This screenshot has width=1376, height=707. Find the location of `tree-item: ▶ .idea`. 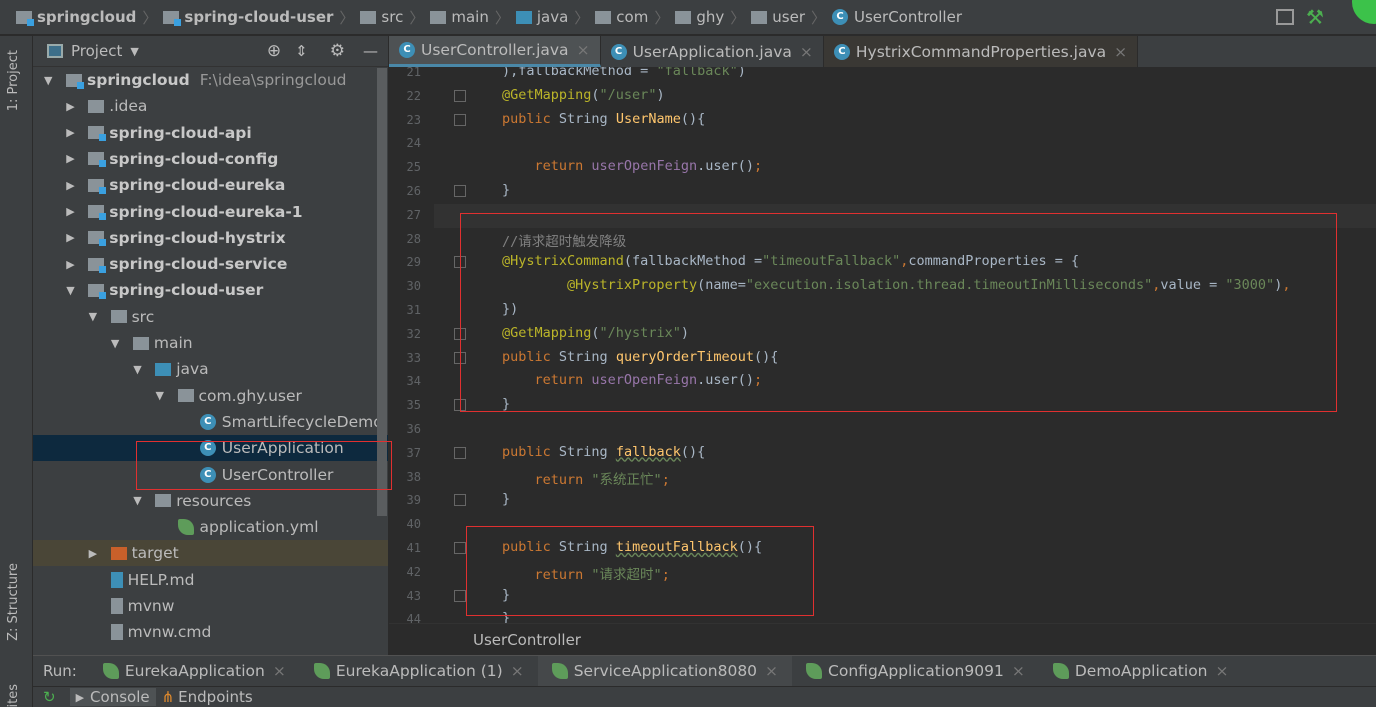

tree-item: ▶ .idea is located at coordinates (210, 106).